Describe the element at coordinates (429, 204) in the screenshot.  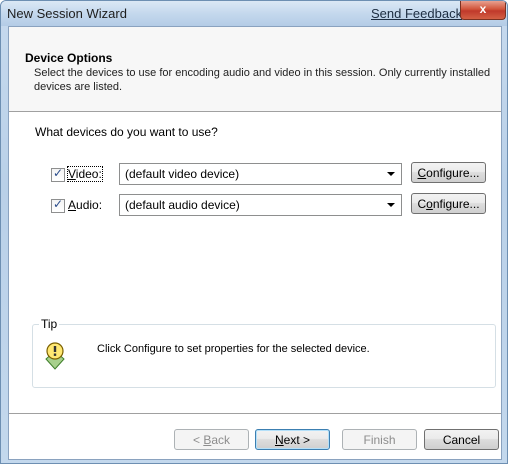
I see `audio-configure-accel: o` at that location.